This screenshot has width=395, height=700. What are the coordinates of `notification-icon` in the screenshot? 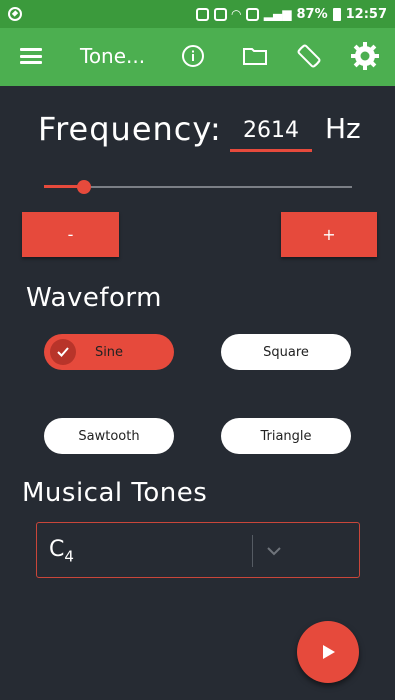 It's located at (15, 14).